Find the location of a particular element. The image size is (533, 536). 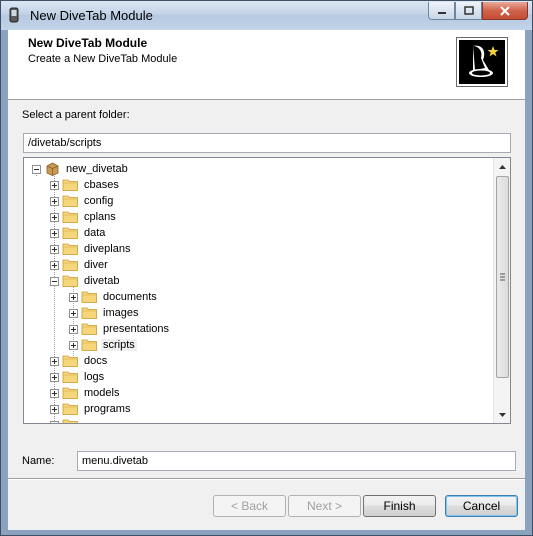

tree-root: new_divetab is located at coordinates (81, 169).